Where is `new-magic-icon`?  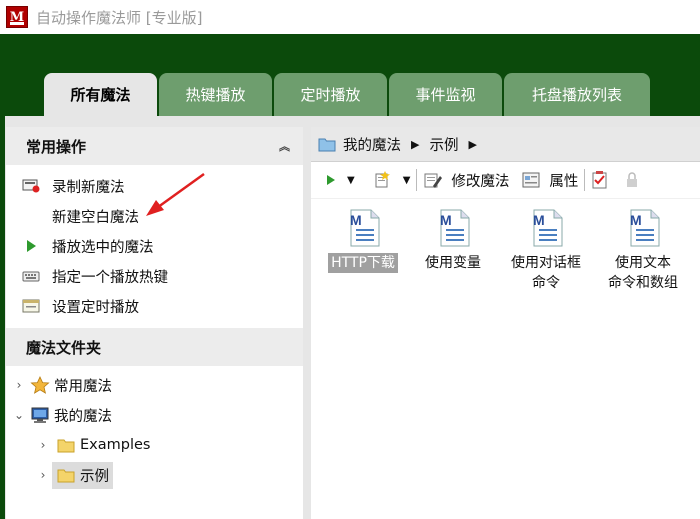
new-magic-icon is located at coordinates (382, 180).